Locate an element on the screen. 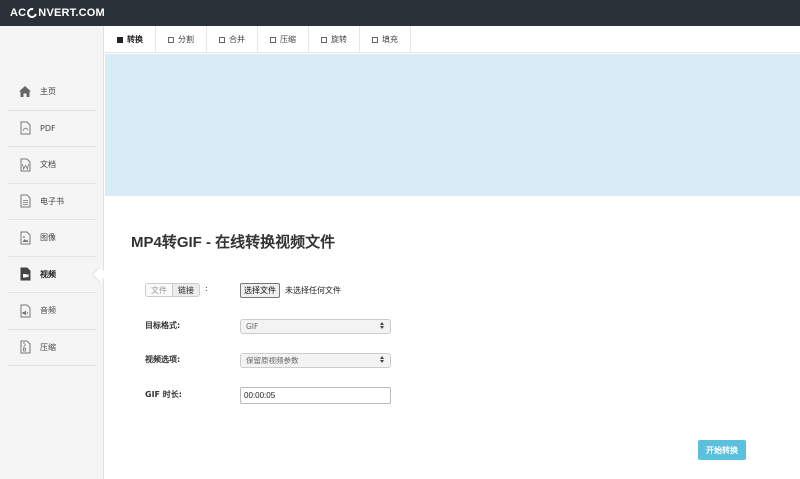 This screenshot has height=479, width=800. video-file-icon is located at coordinates (25, 274).